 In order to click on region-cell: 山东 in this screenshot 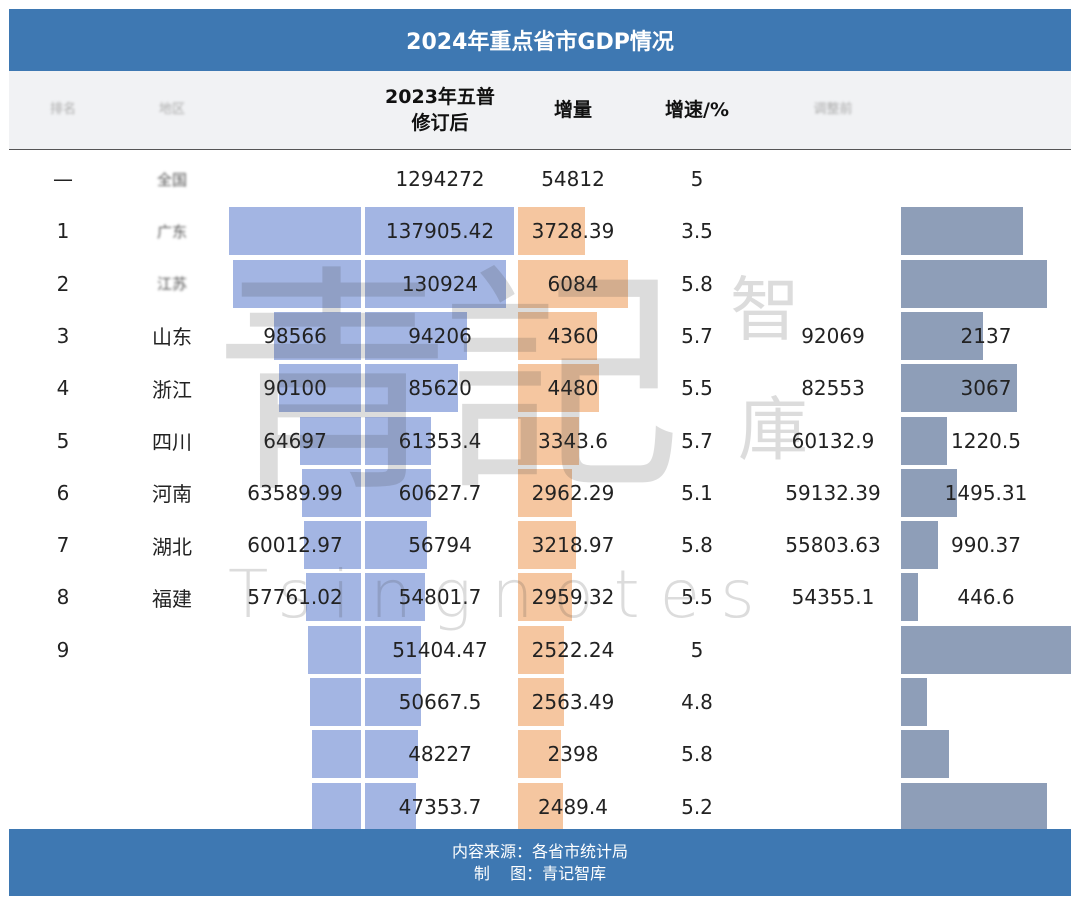, I will do `click(172, 337)`.